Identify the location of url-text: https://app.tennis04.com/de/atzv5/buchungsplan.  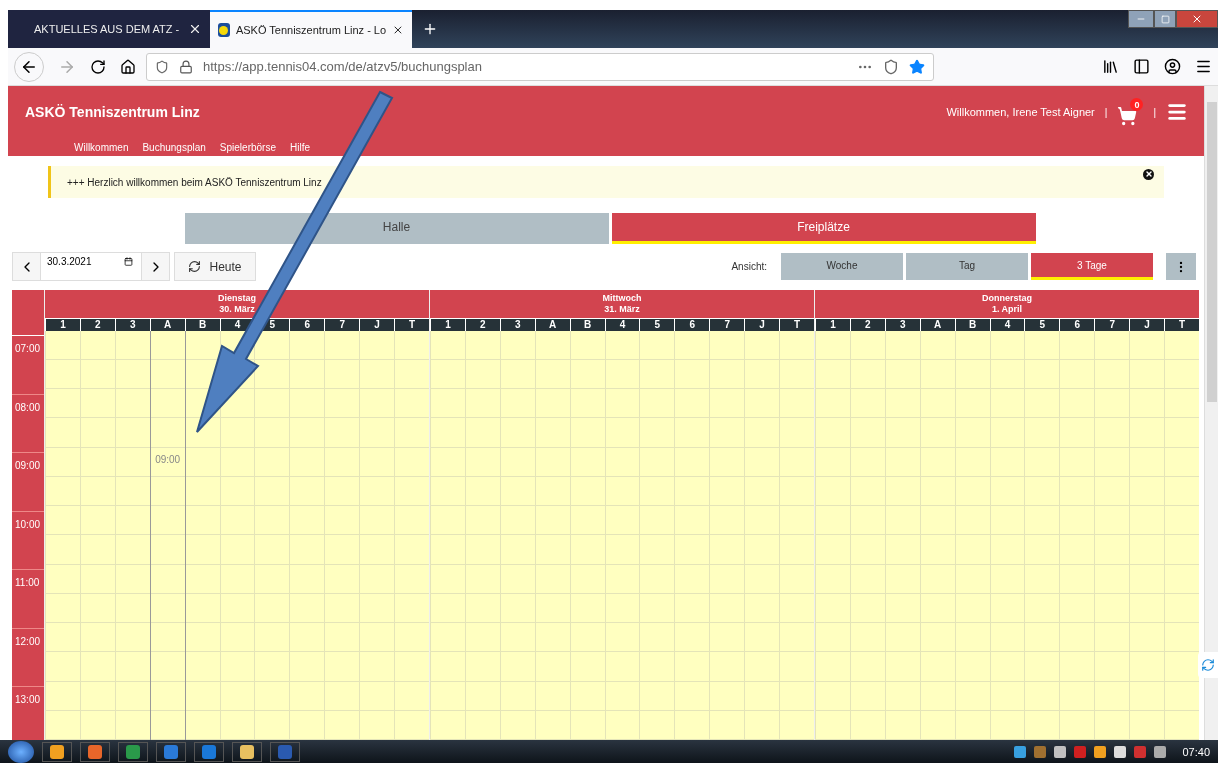
(343, 66).